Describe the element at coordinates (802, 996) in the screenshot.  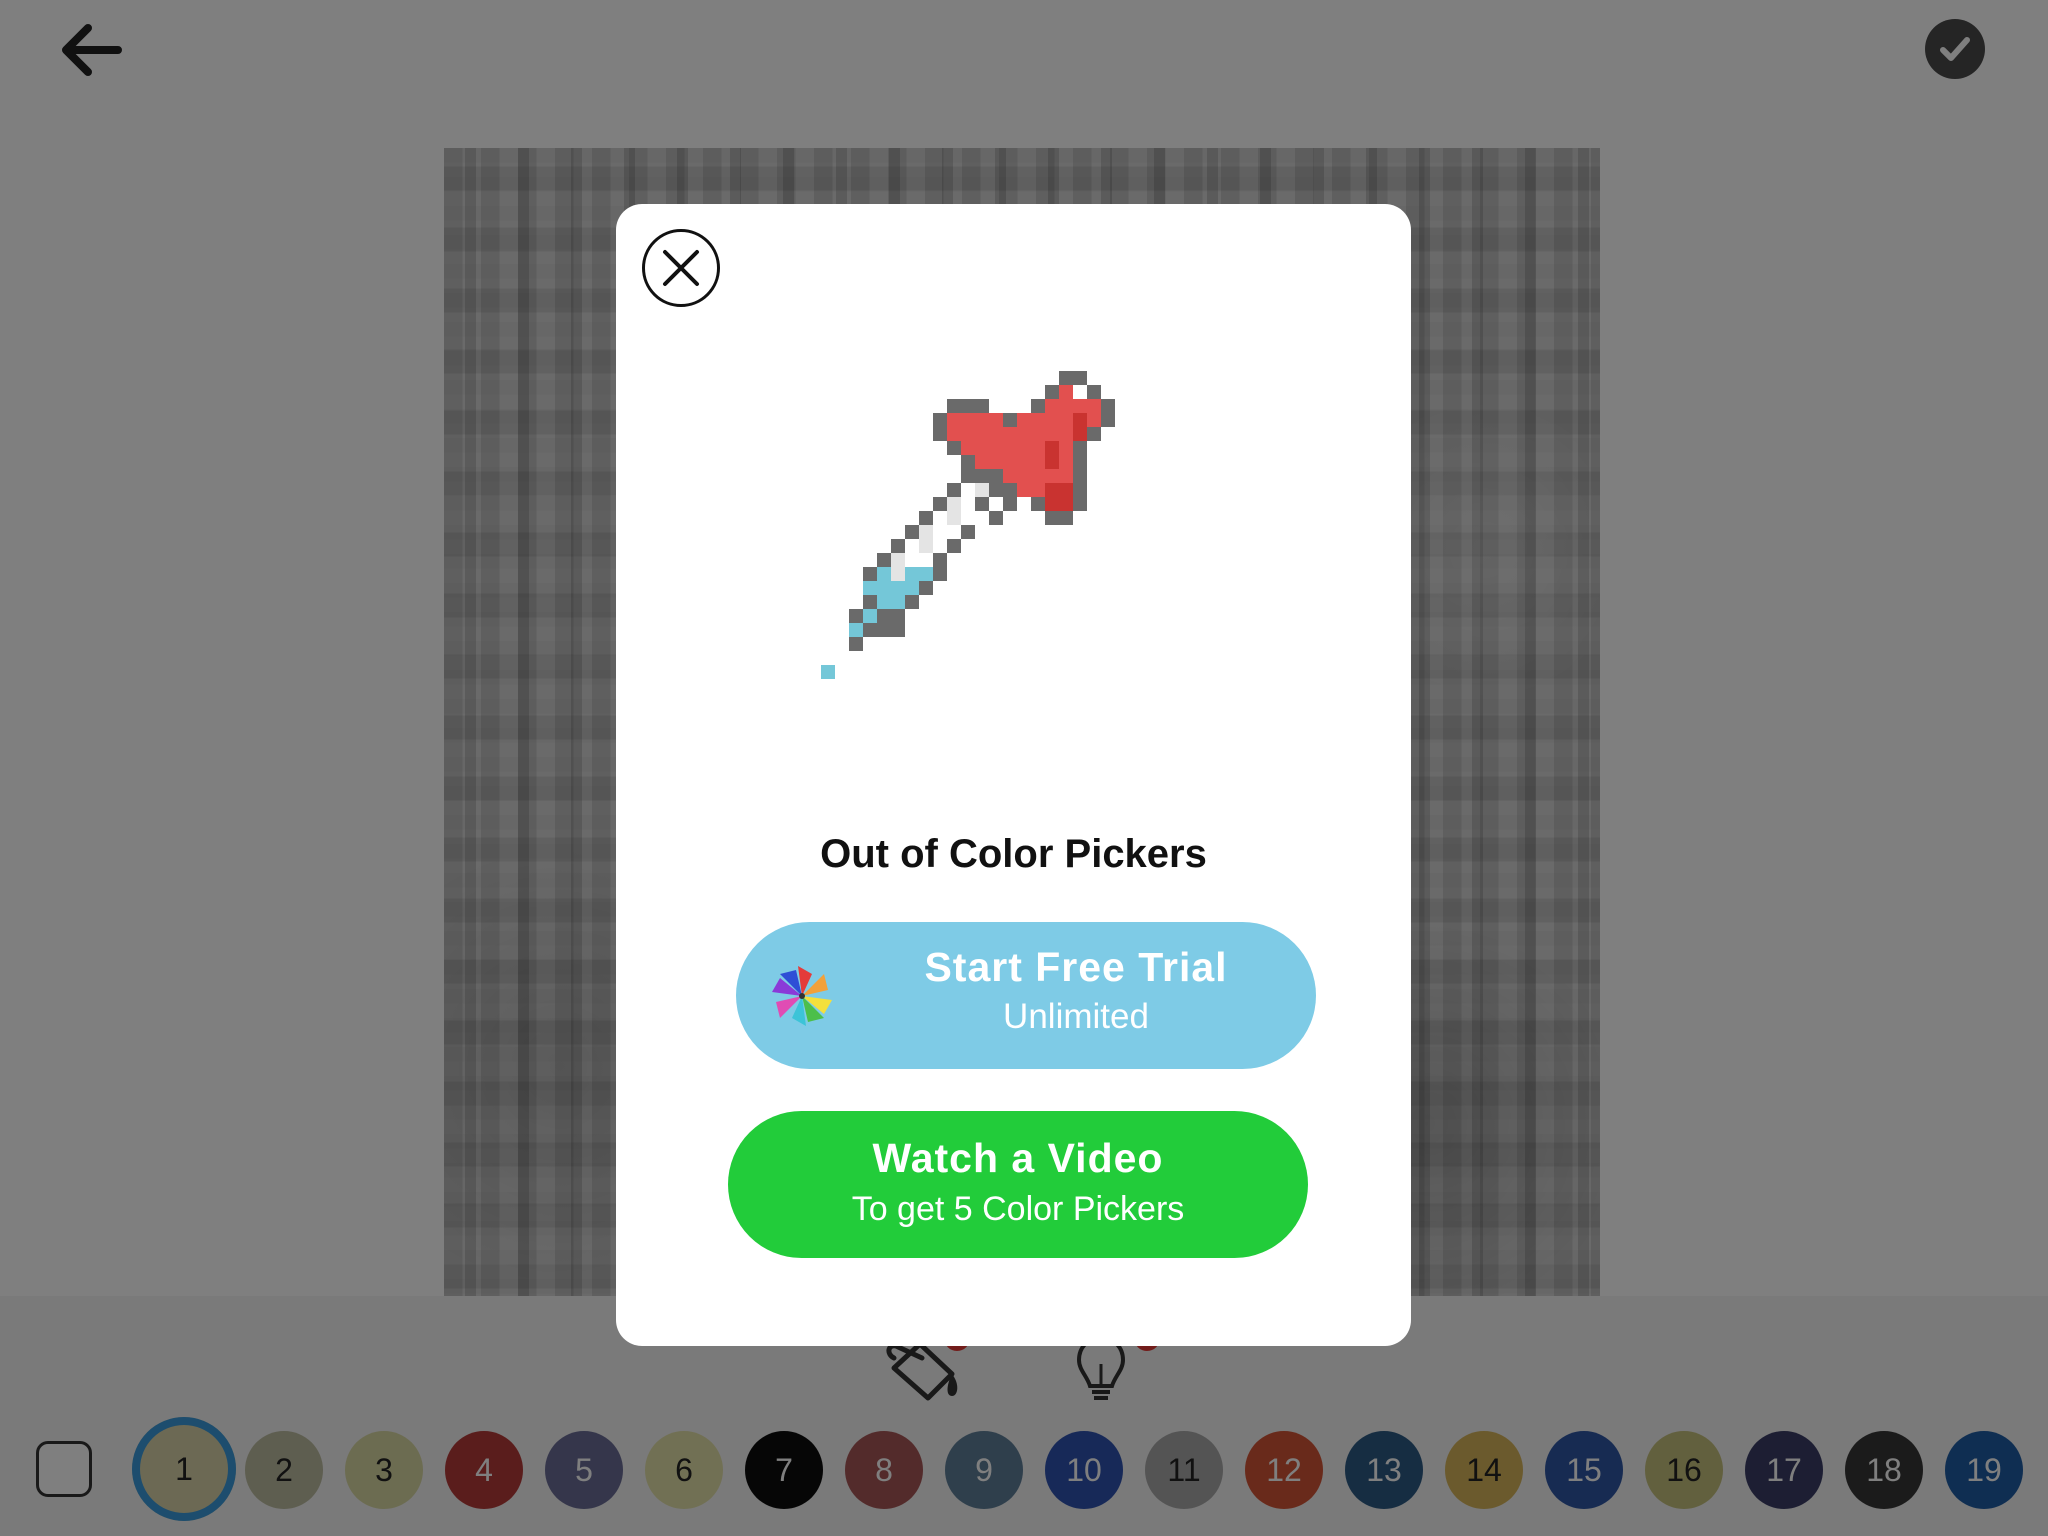
I see `pinwheel-icon` at that location.